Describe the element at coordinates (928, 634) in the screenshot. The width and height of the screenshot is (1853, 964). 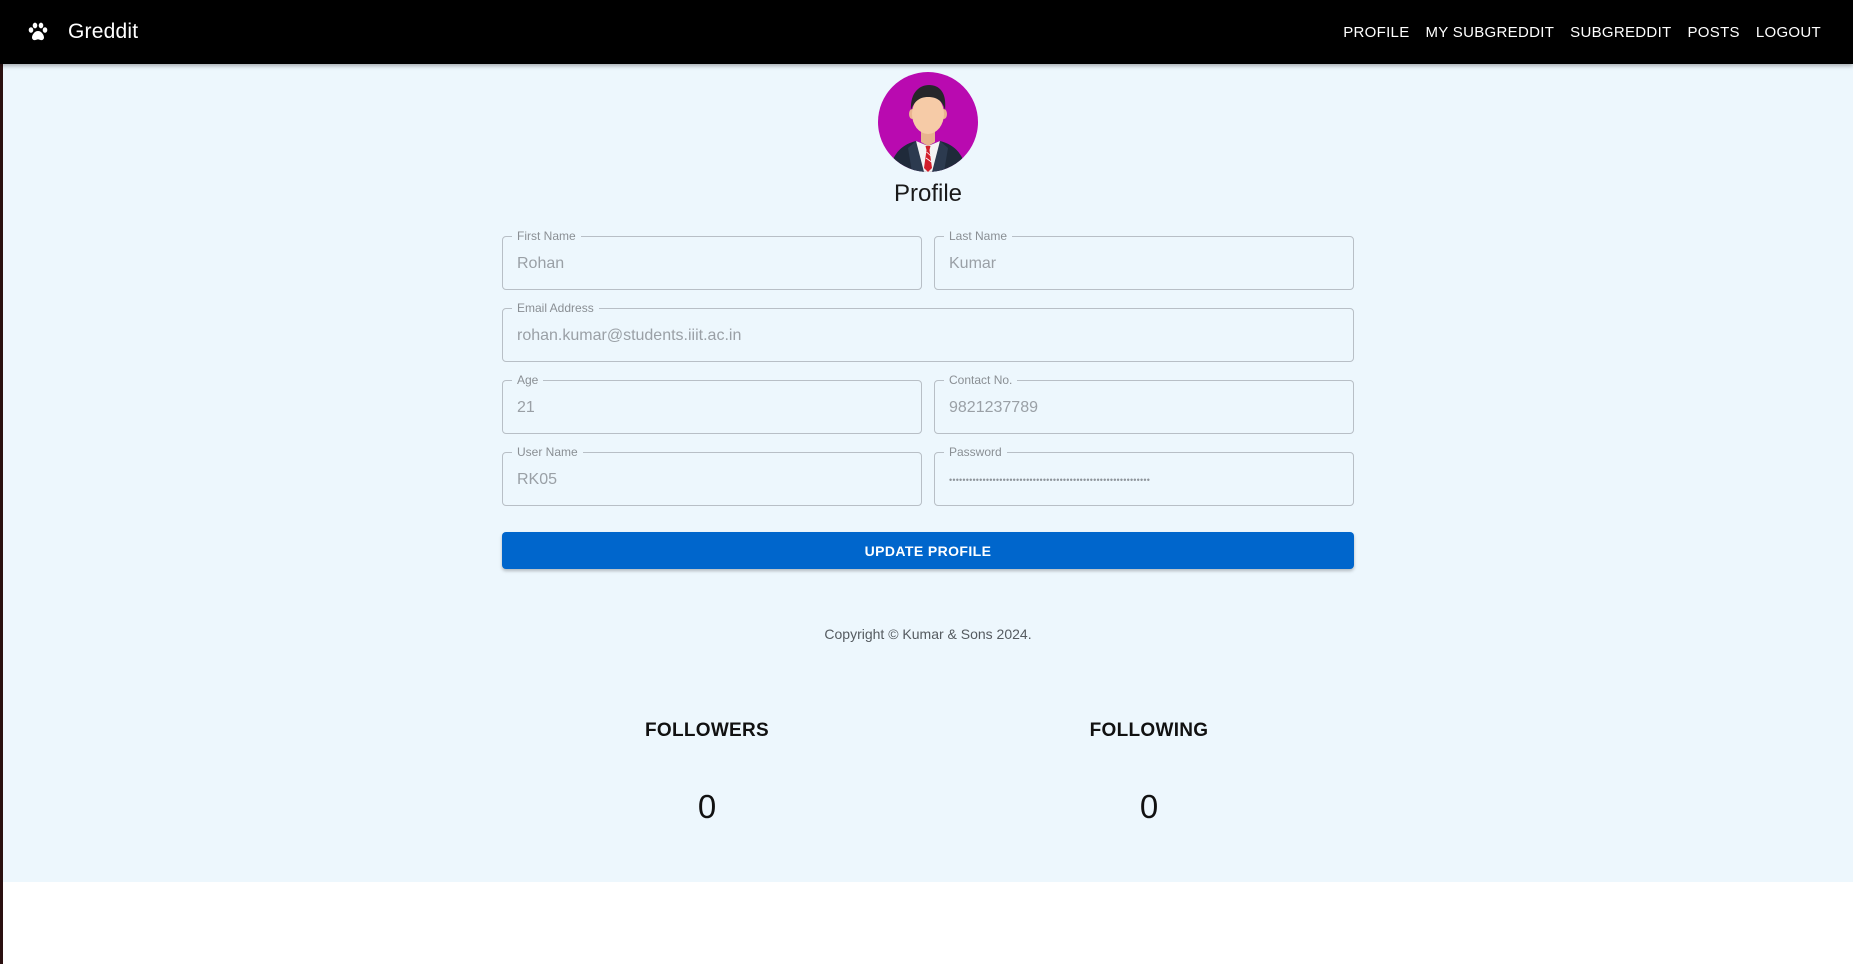
I see `copyright-text: Copyright © Kumar & Sons 2024.` at that location.